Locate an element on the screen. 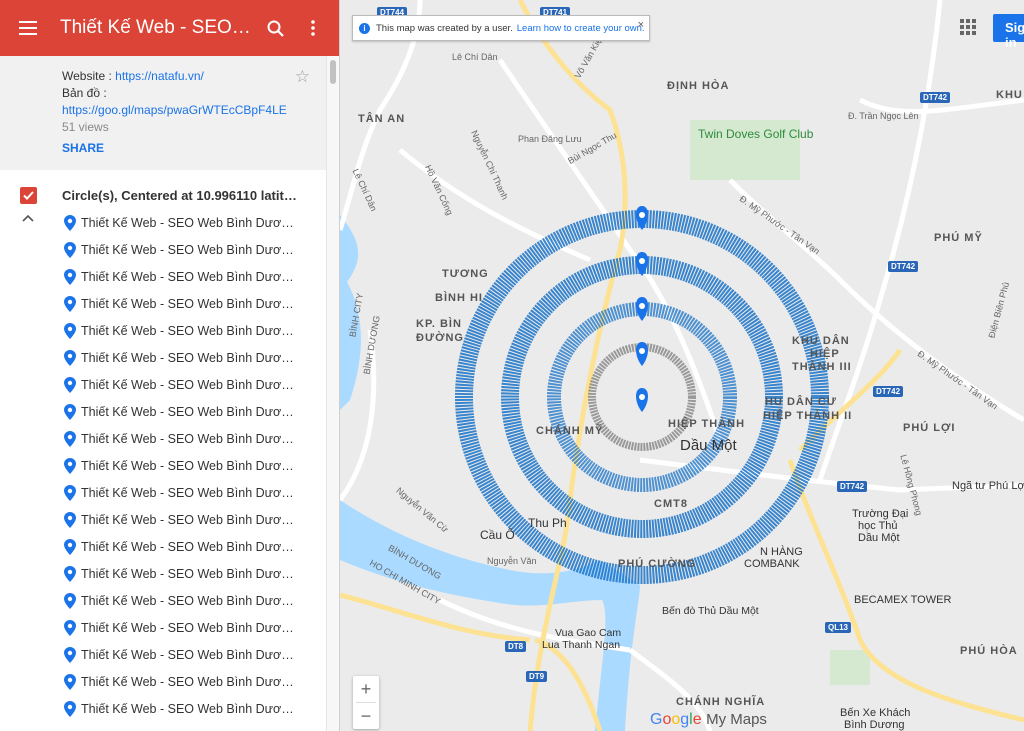 The image size is (1024, 731). map-label-thu-pho: Thu Ph is located at coordinates (547, 523).